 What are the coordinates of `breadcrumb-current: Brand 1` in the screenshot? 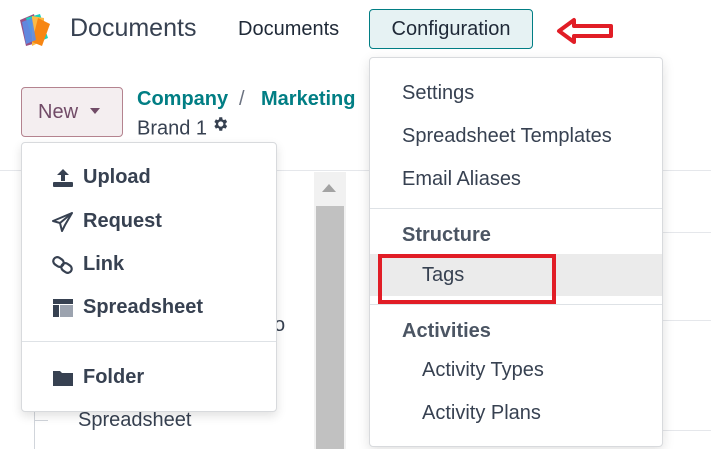 It's located at (183, 129).